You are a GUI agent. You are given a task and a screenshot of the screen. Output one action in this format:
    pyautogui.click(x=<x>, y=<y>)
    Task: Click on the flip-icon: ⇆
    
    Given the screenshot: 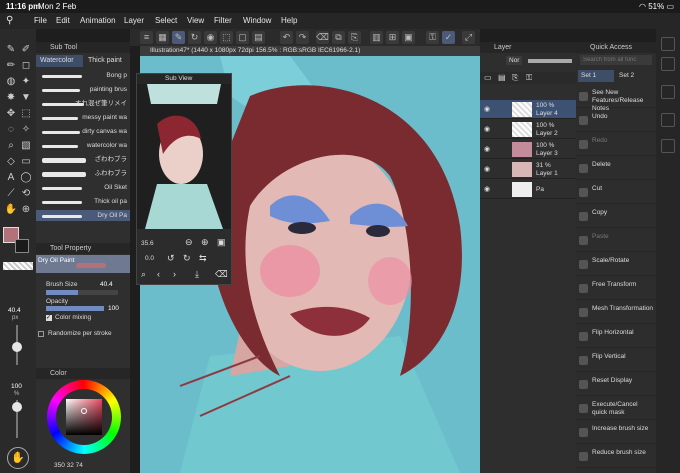 What is the action you would take?
    pyautogui.click(x=203, y=258)
    